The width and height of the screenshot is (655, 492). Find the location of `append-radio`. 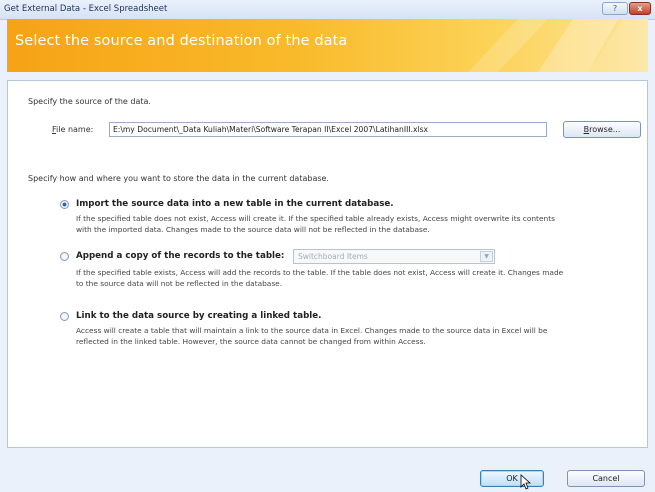

append-radio is located at coordinates (64, 256).